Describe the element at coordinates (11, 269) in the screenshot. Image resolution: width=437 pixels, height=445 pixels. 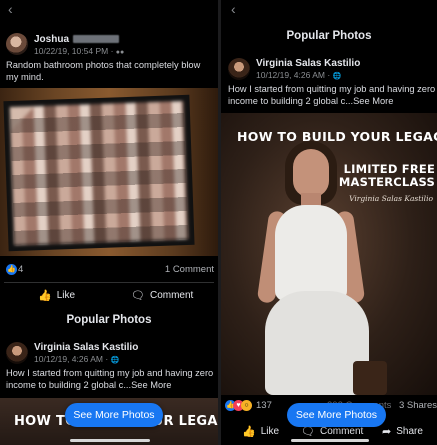
I see `like-reaction-icon: 👍` at that location.